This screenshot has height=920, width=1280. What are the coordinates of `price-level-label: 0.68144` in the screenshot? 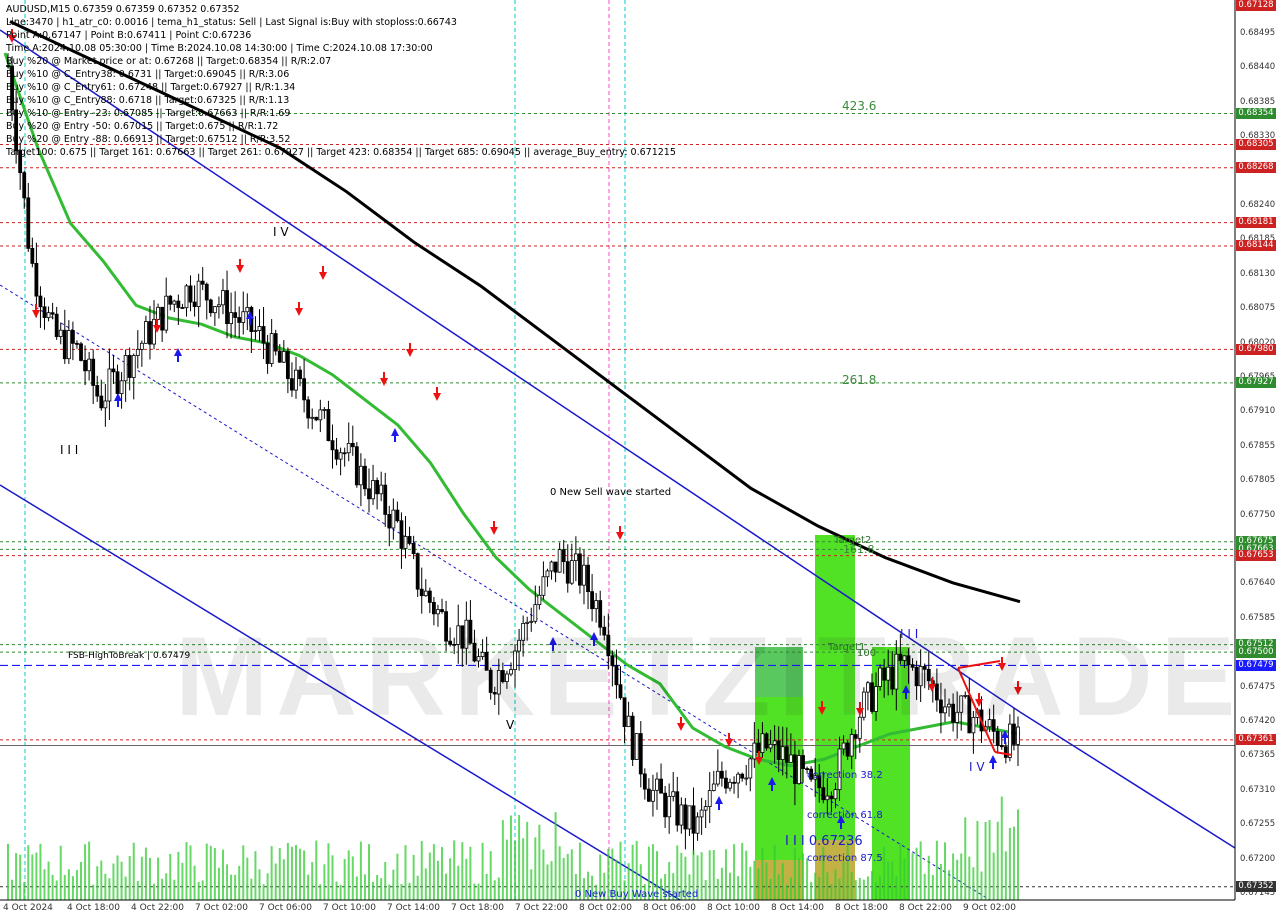 It's located at (1256, 246).